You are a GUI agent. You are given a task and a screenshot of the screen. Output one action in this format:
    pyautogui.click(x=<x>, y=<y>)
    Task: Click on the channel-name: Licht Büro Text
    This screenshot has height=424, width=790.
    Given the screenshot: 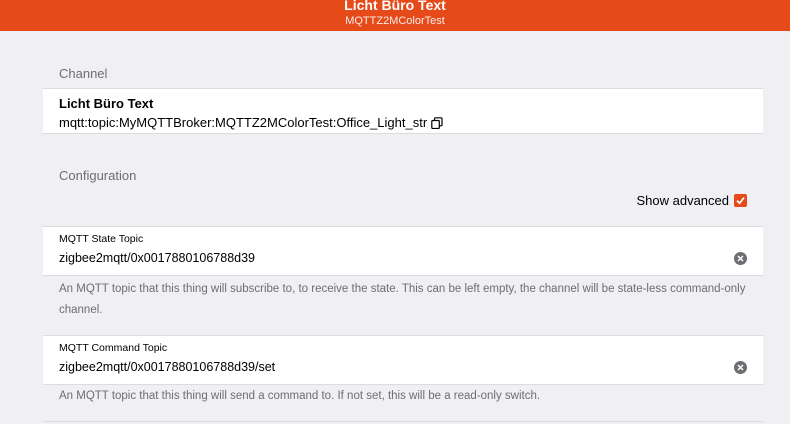 What is the action you would take?
    pyautogui.click(x=106, y=103)
    